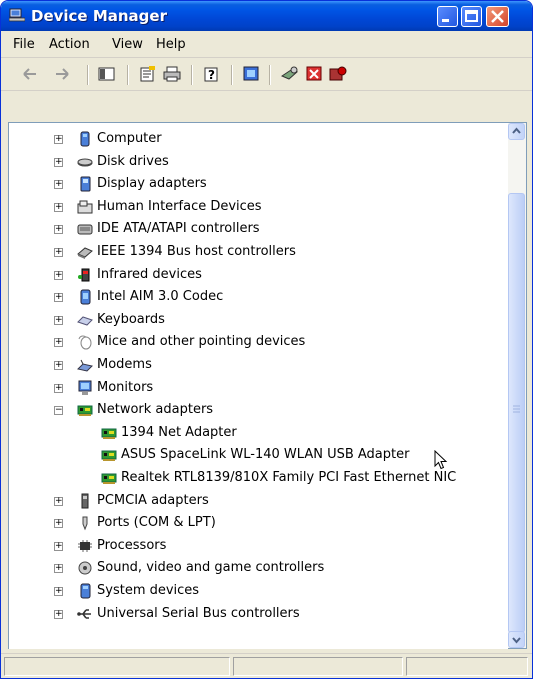 This screenshot has height=679, width=533. I want to click on menu-file: File, so click(24, 44).